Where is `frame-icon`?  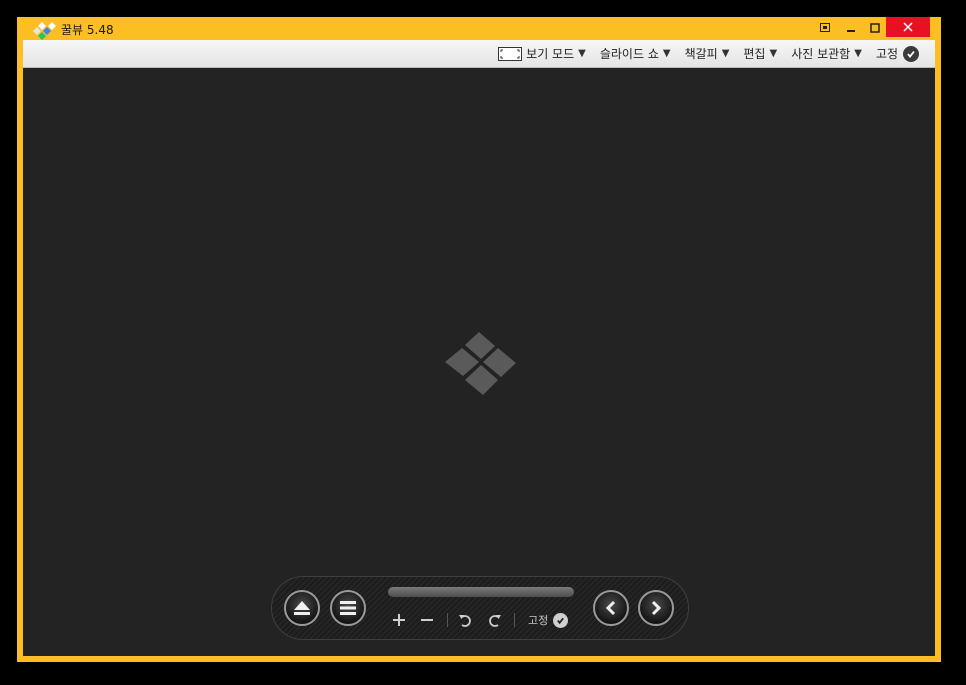
frame-icon is located at coordinates (510, 53).